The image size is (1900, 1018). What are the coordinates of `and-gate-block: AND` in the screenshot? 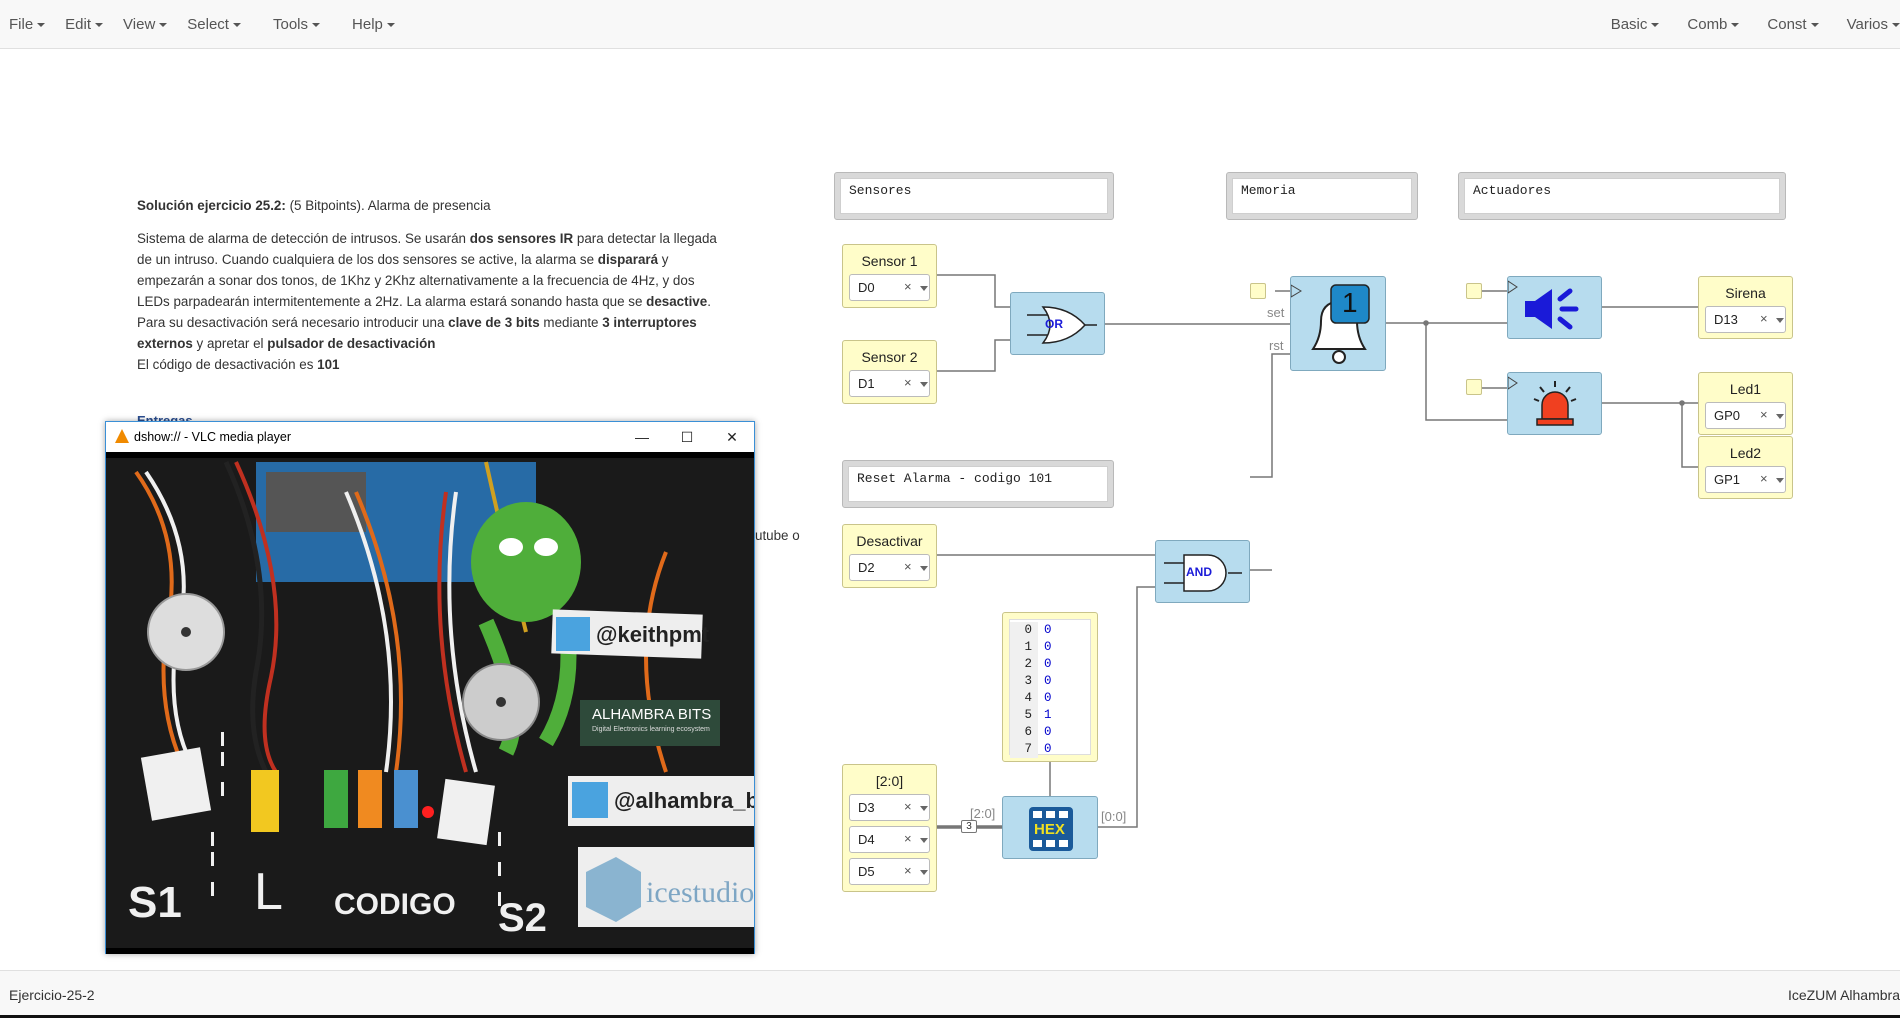 It's located at (1202, 571).